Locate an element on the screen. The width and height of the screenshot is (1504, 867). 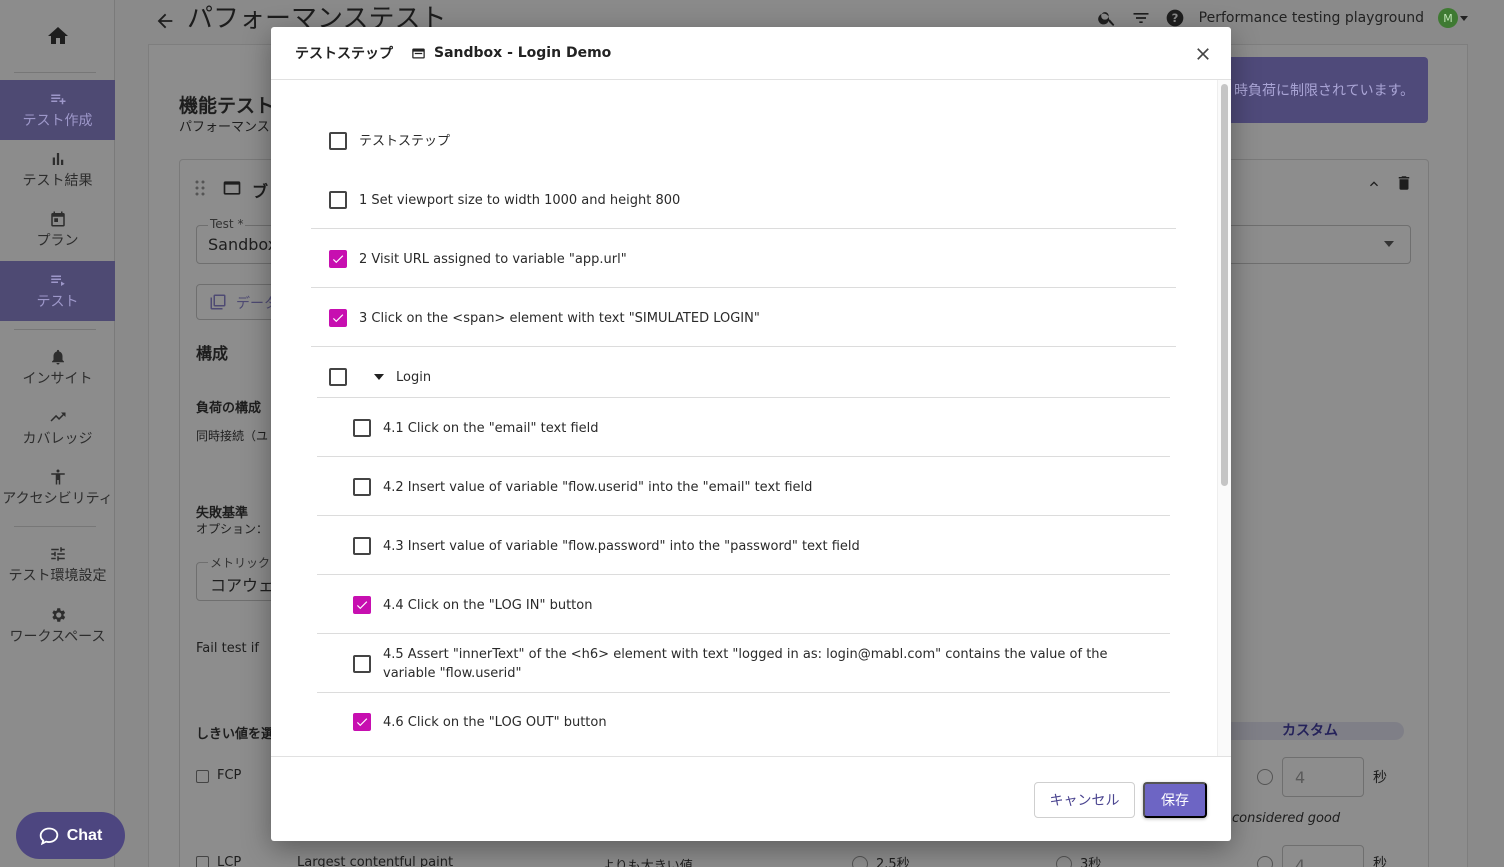
step-group-login: Login is located at coordinates (749, 377).